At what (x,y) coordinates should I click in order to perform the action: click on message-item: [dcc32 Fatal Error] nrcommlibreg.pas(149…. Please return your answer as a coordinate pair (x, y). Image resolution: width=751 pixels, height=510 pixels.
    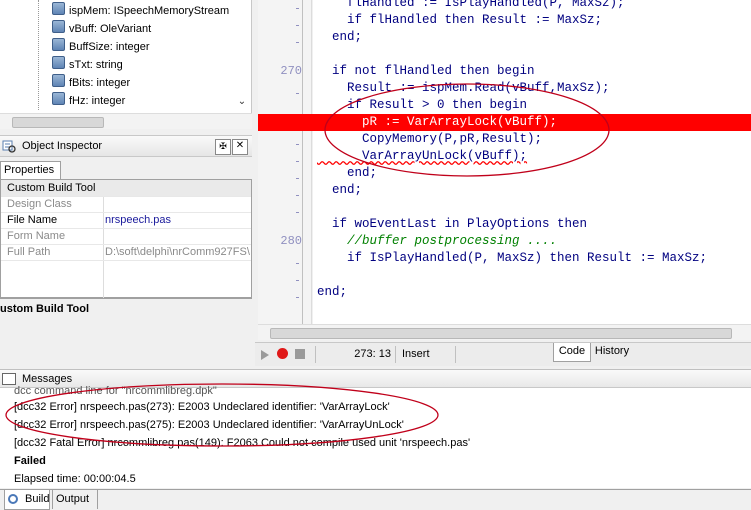
    Looking at the image, I should click on (242, 443).